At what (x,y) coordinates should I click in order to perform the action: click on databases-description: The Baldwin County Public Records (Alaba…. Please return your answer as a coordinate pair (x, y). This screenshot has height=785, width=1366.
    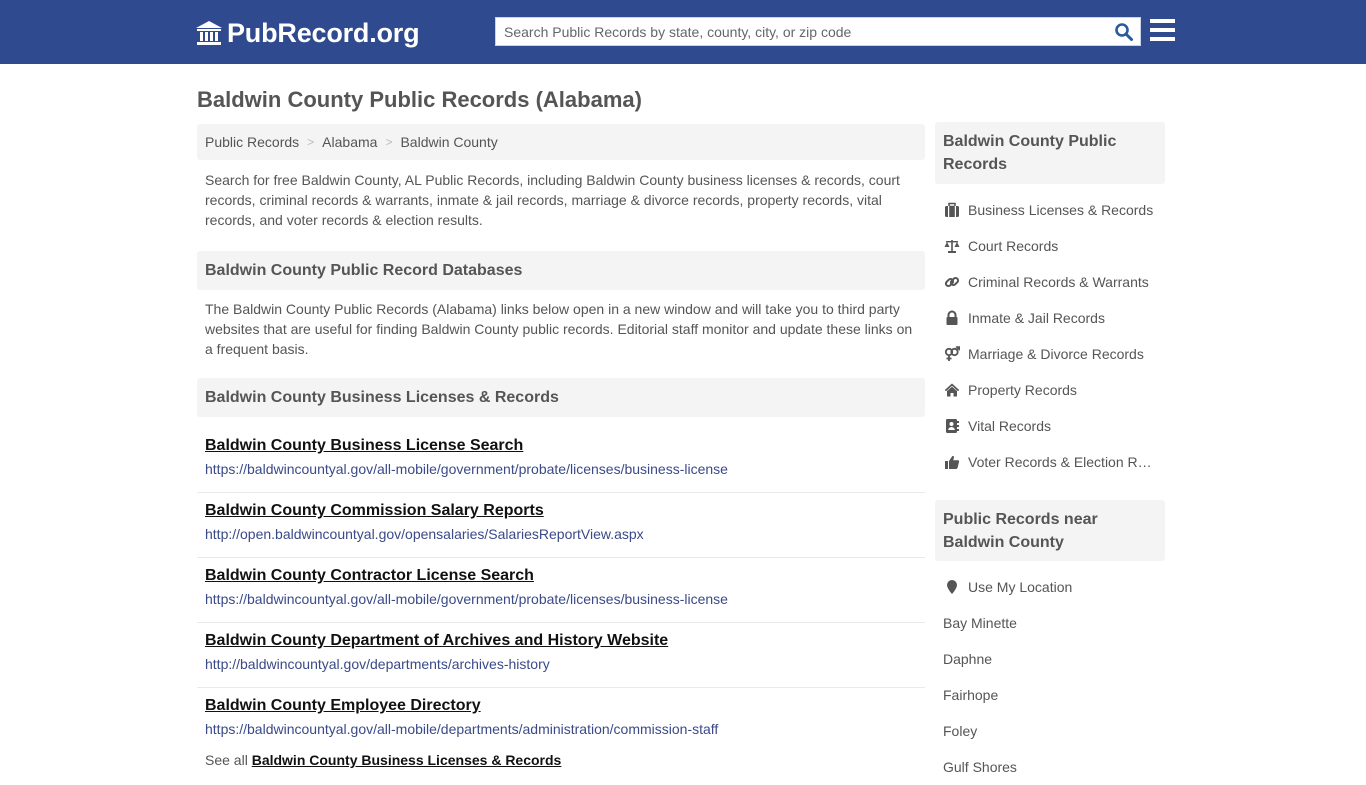
    Looking at the image, I should click on (559, 329).